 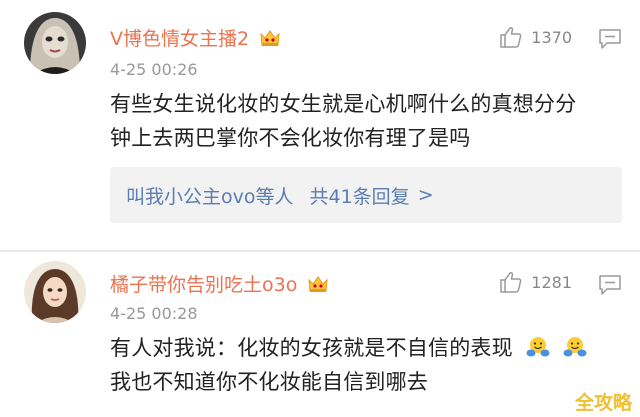 I want to click on username: 橘子带你告别吃土o3o, so click(x=219, y=283).